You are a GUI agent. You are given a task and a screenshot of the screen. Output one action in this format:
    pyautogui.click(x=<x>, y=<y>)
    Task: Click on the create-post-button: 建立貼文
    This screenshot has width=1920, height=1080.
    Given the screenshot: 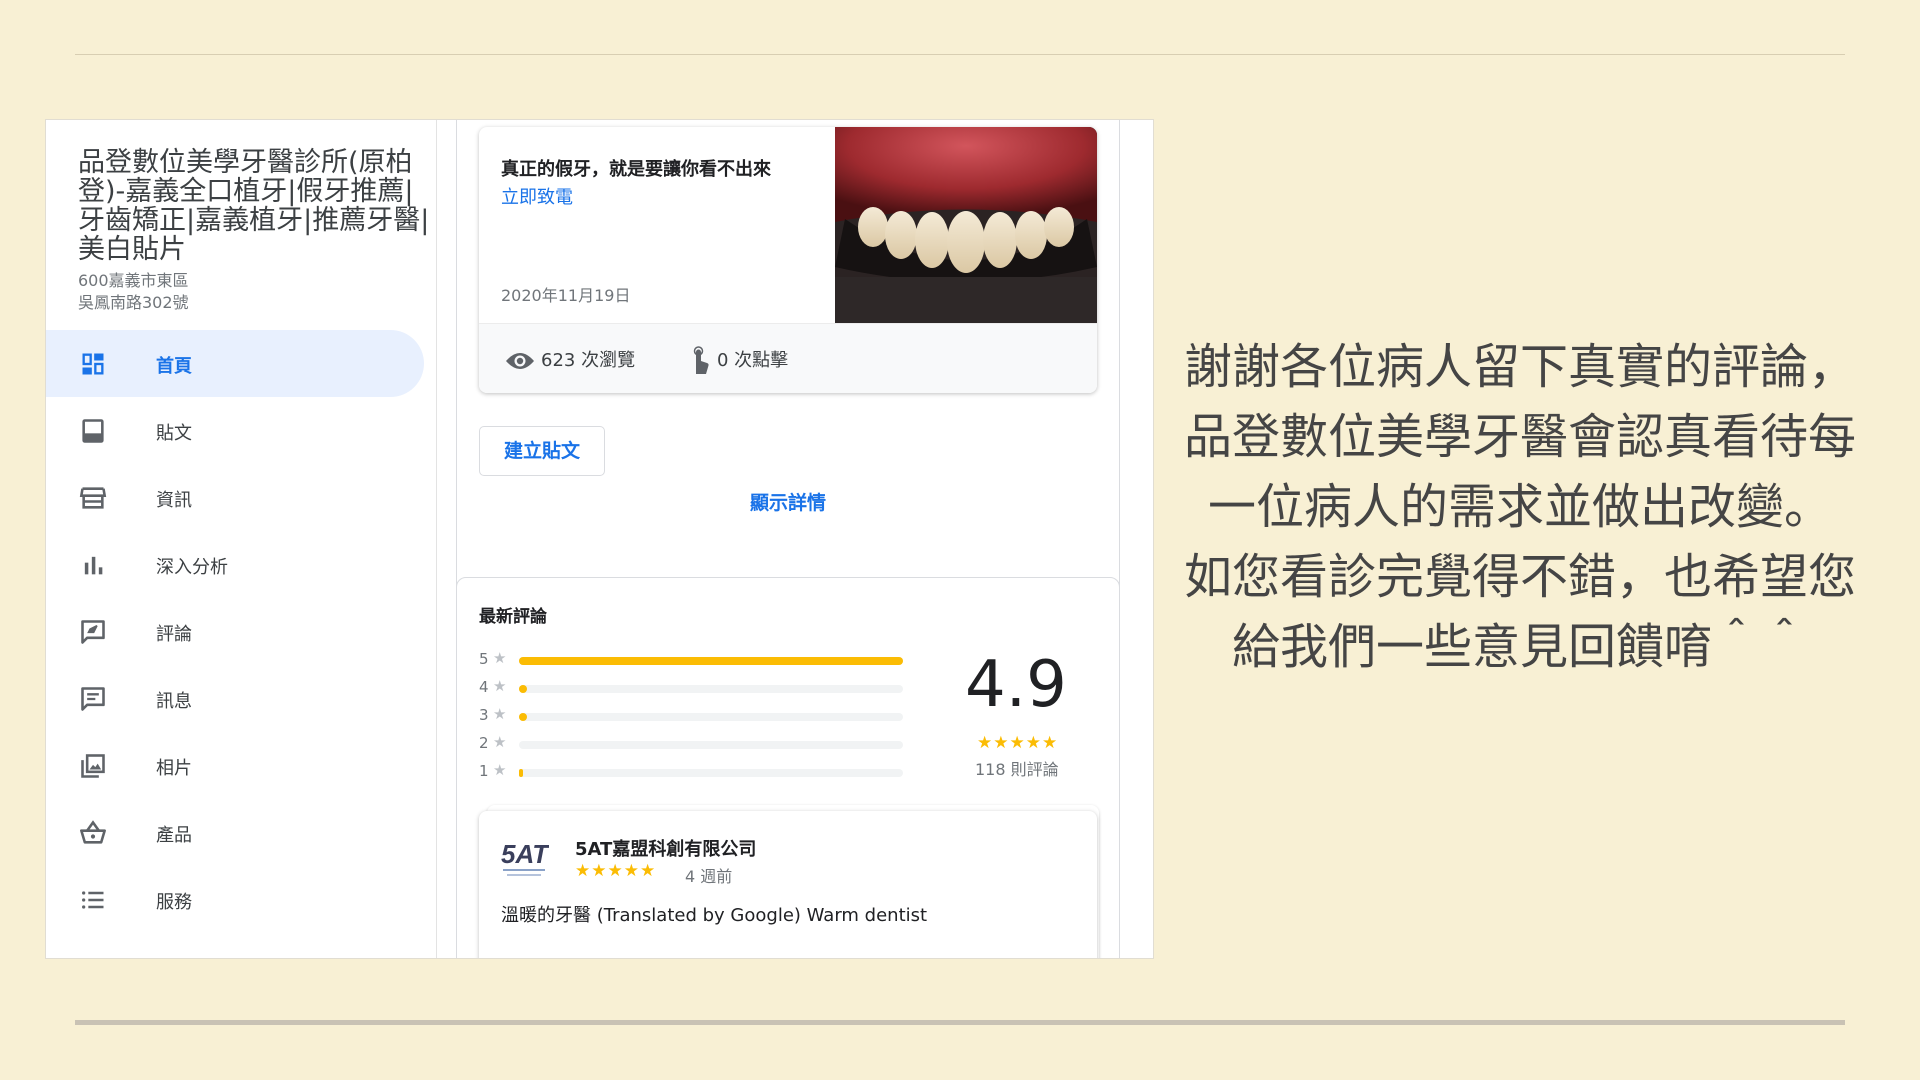 What is the action you would take?
    pyautogui.click(x=542, y=451)
    